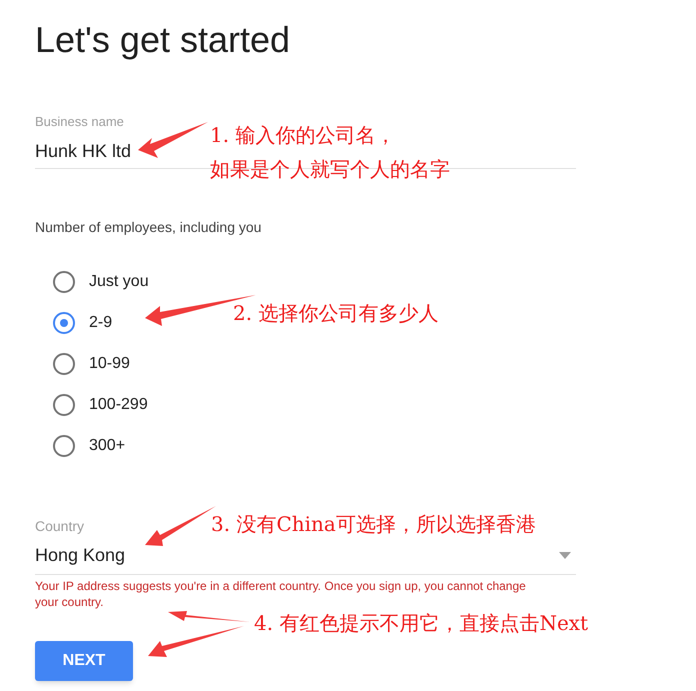 The image size is (696, 691). I want to click on field-label: Country, so click(59, 526).